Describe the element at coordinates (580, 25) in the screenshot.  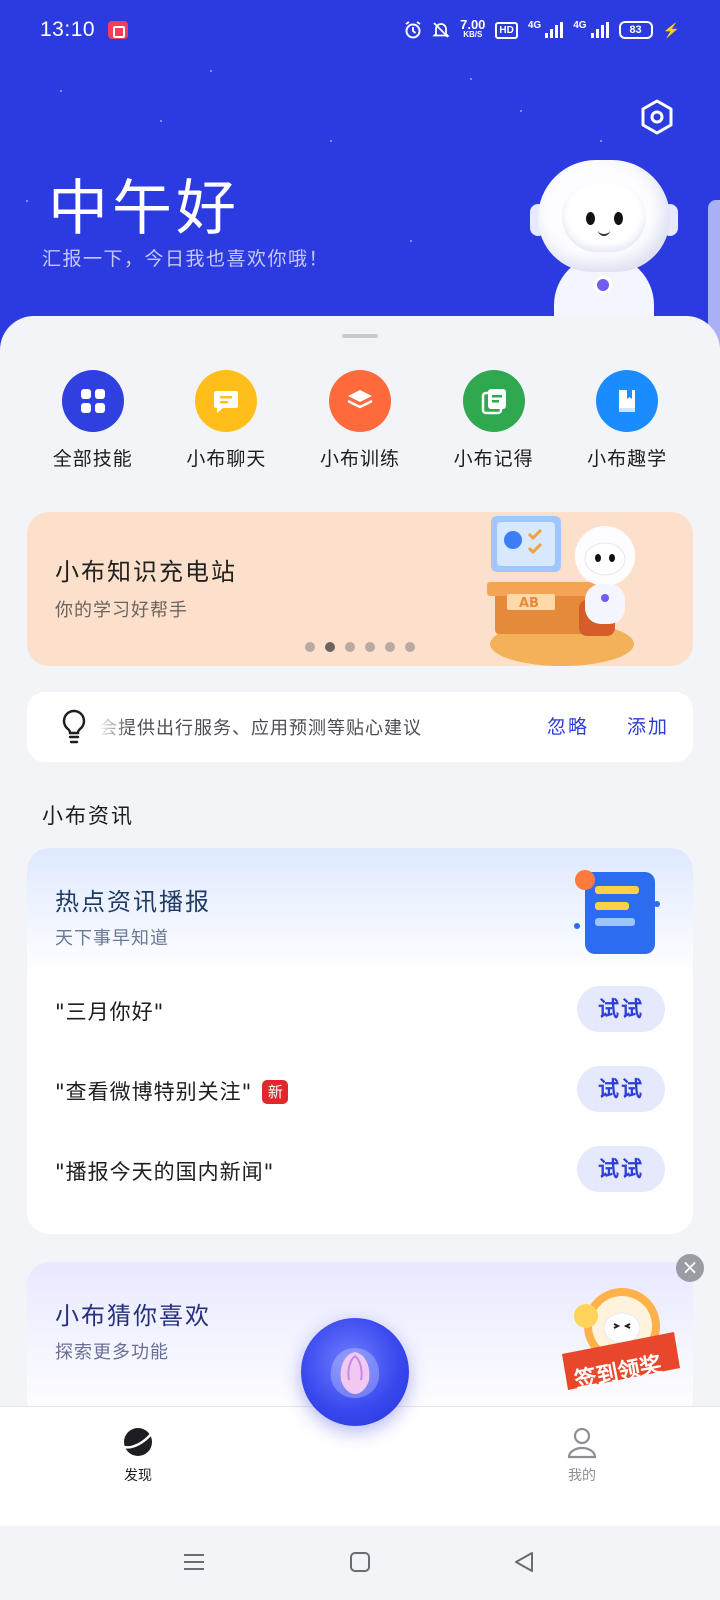
I see `network-type-2: 4G` at that location.